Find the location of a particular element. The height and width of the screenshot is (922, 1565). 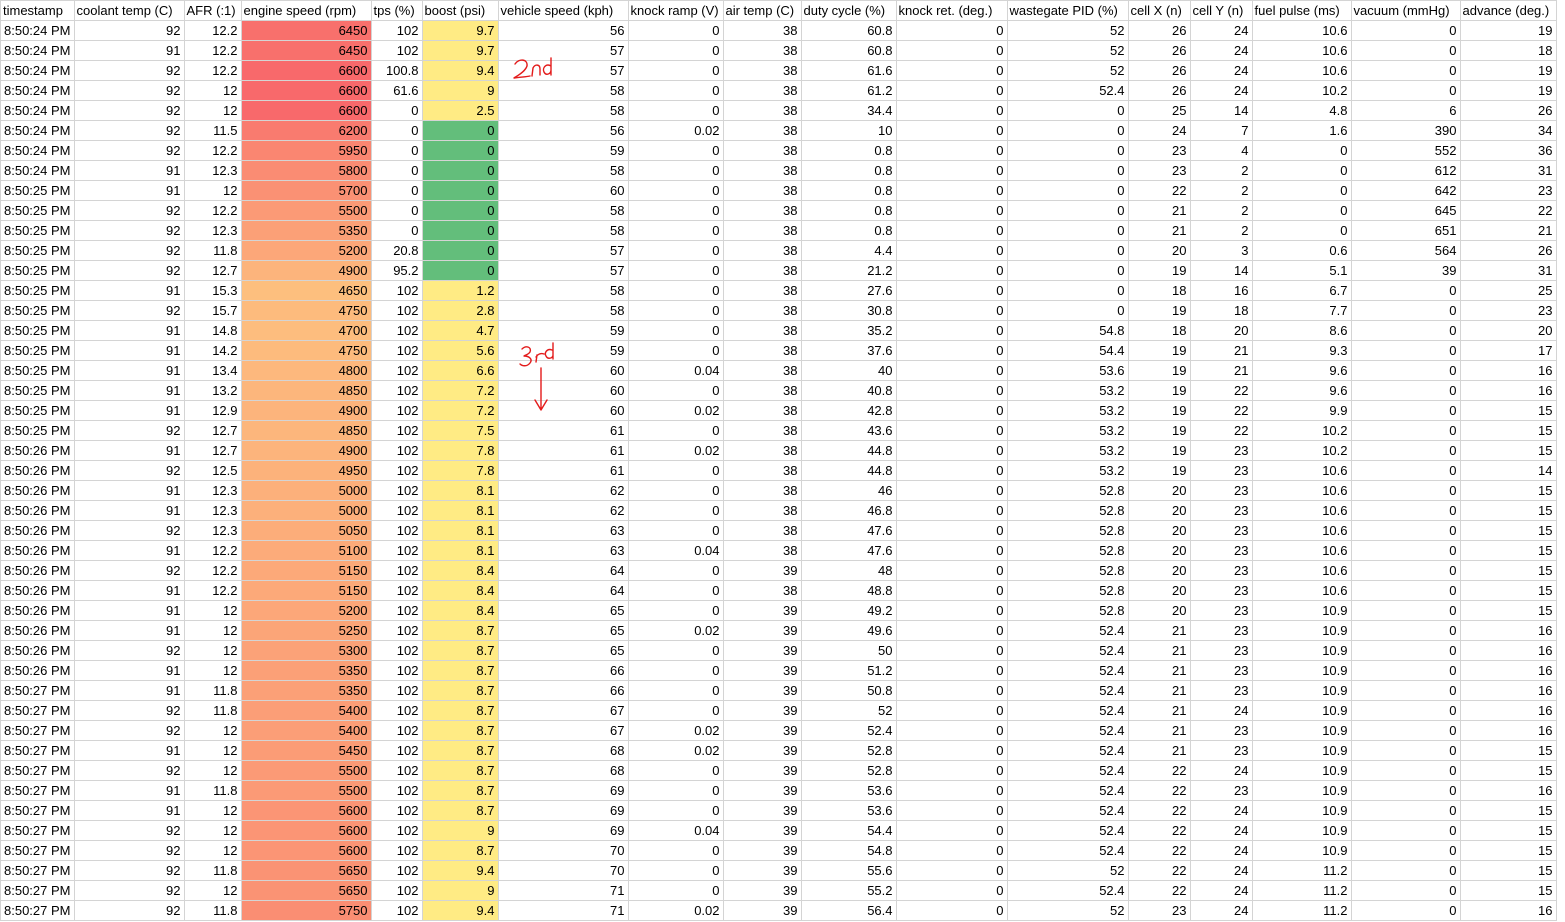

column-header-timestamp: timestamp is located at coordinates (37, 10).